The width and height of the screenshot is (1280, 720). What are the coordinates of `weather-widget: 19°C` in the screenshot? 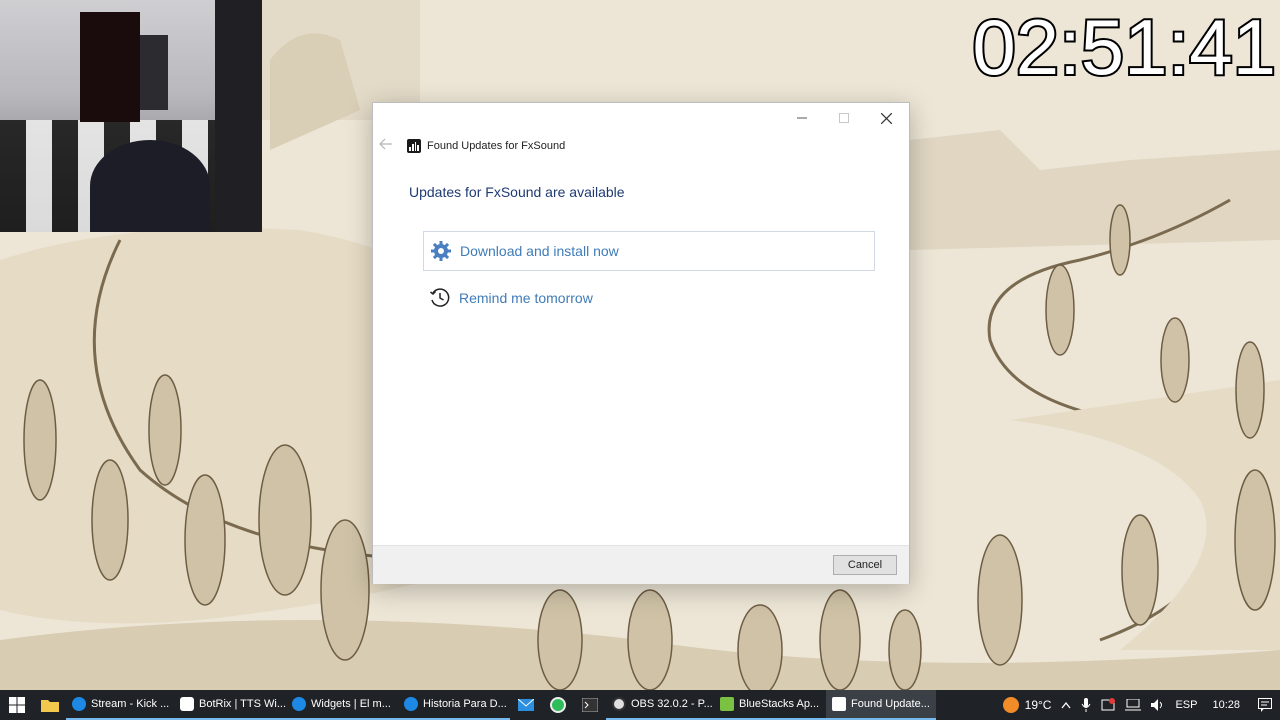 It's located at (1027, 705).